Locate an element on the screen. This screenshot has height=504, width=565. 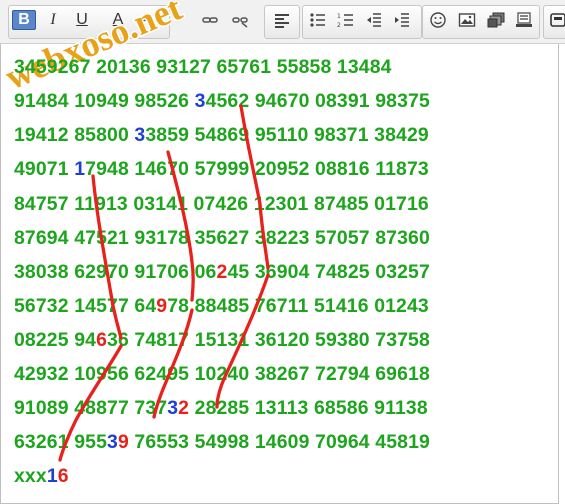
number-text: 63261 955 is located at coordinates (61, 442).